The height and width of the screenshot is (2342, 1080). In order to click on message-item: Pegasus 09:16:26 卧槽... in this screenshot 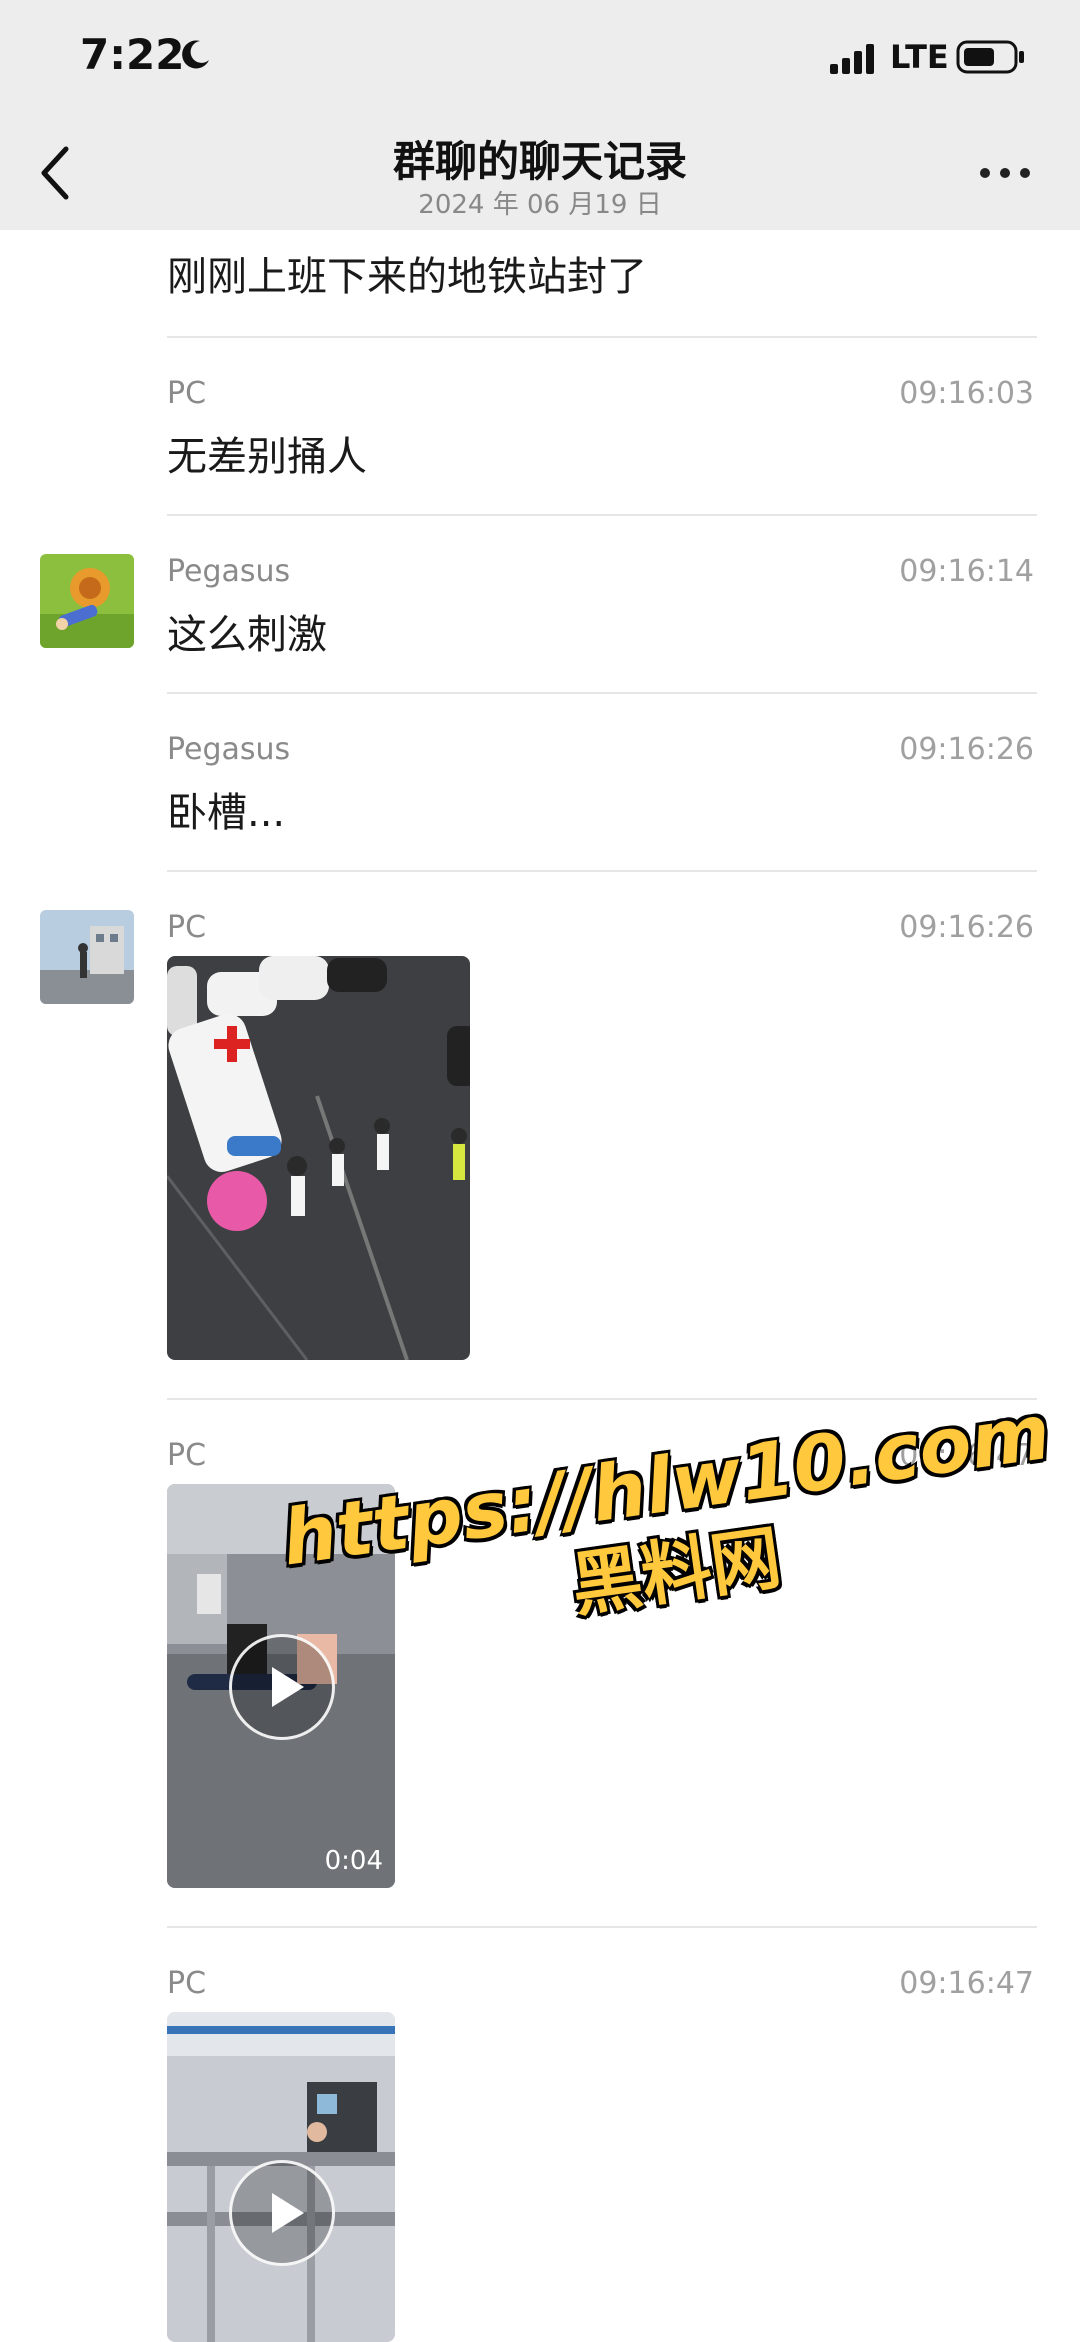, I will do `click(540, 785)`.